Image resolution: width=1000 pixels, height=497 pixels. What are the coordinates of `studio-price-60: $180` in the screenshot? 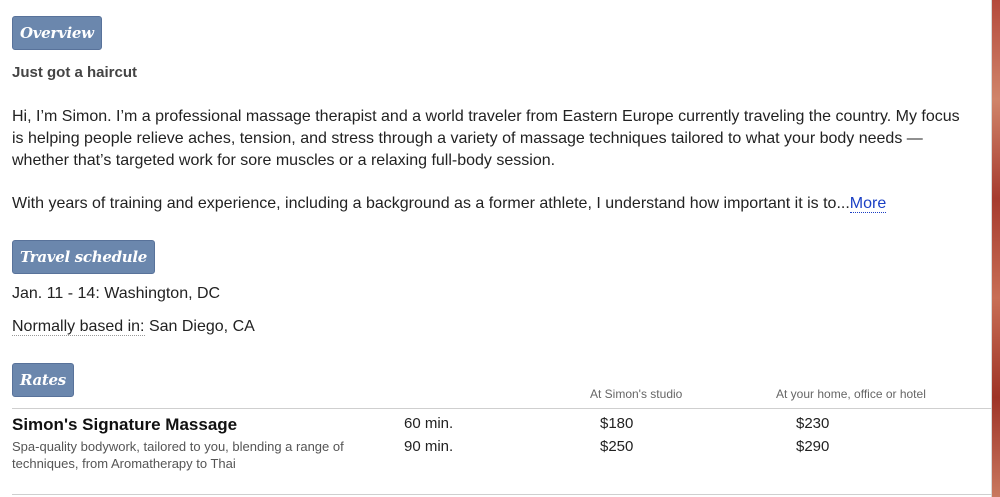 It's located at (617, 423).